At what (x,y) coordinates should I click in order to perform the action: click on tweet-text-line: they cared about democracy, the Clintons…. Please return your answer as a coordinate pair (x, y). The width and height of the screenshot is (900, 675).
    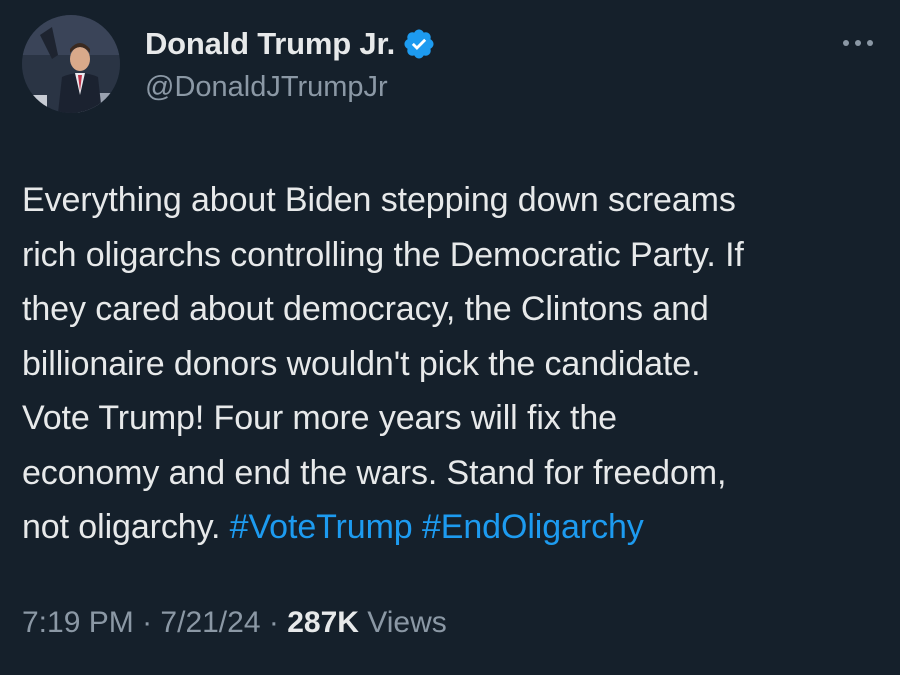
    Looking at the image, I should click on (365, 309).